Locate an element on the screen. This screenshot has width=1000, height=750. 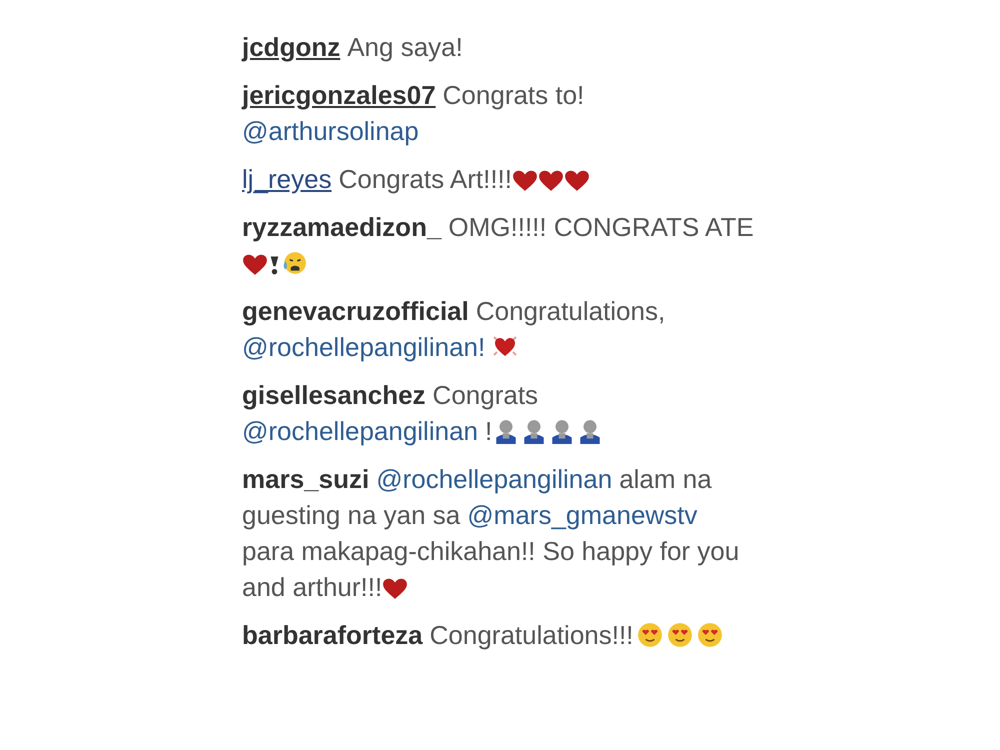
comment-text: para makapag-chikahan!! So happy for you is located at coordinates (491, 551).